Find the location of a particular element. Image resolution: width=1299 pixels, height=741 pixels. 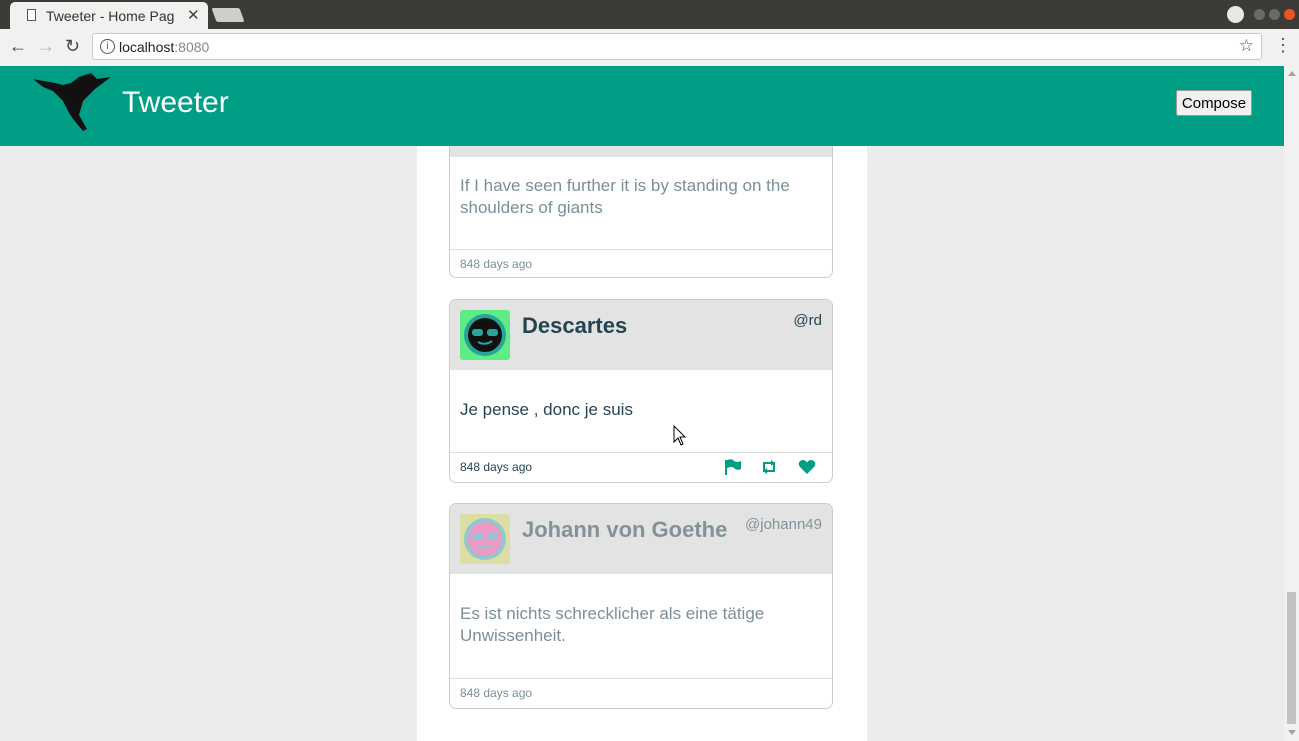

minimize-button is located at coordinates (1259, 14).